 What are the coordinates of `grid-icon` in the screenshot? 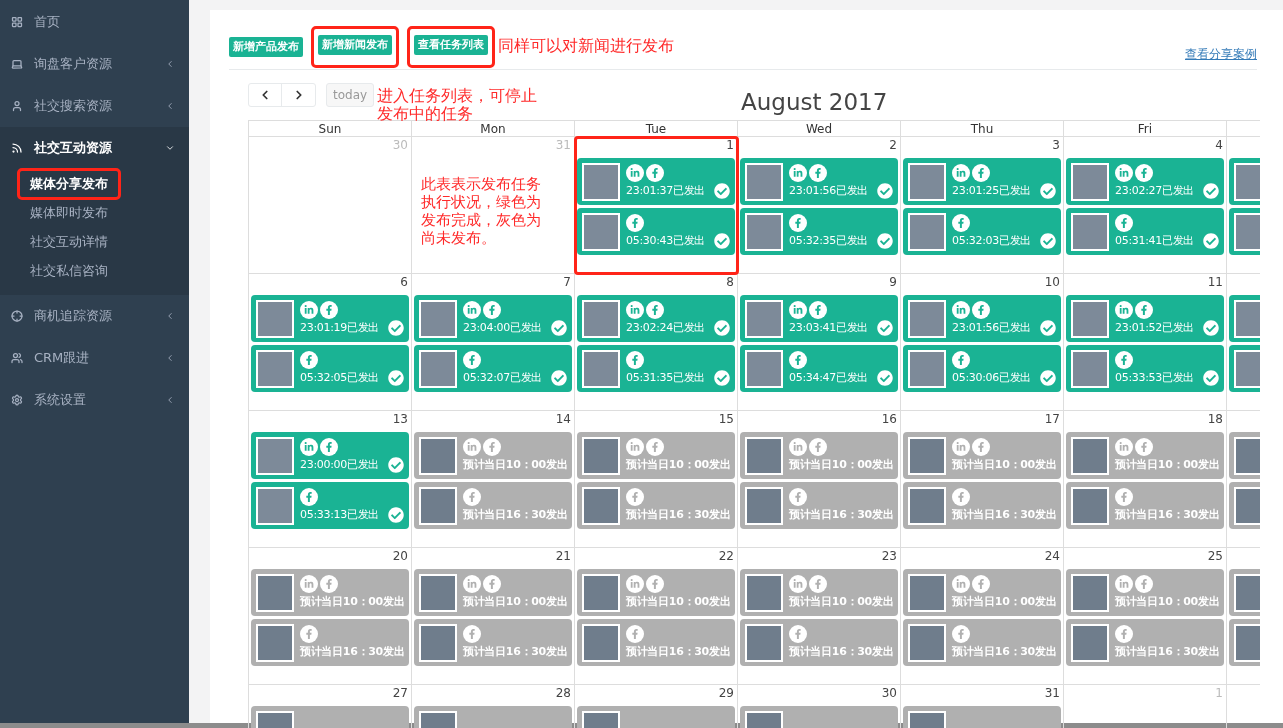 It's located at (17, 22).